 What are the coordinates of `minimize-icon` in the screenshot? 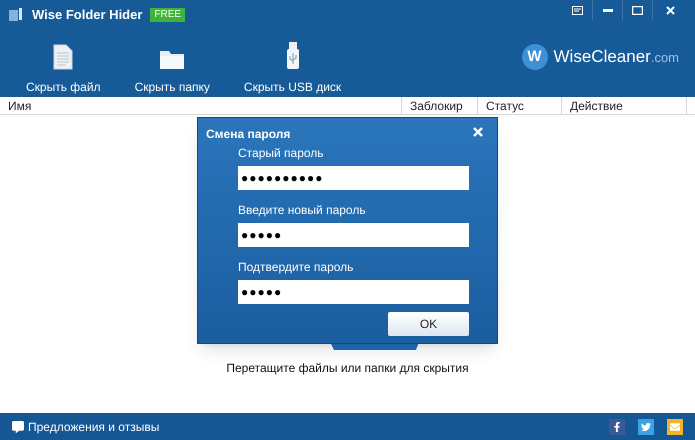 It's located at (607, 10).